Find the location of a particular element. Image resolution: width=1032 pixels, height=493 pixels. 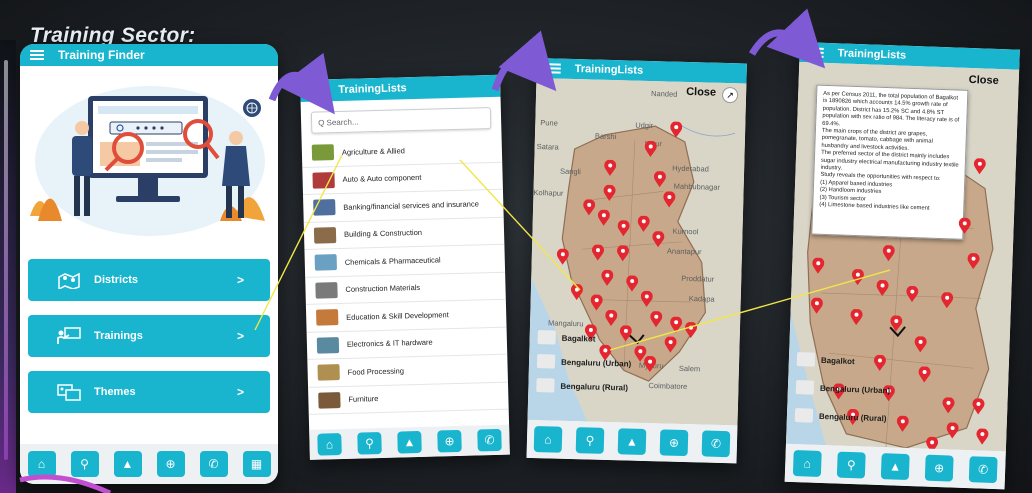

category-label: Chemicals & Pharmaceutical is located at coordinates (392, 261).